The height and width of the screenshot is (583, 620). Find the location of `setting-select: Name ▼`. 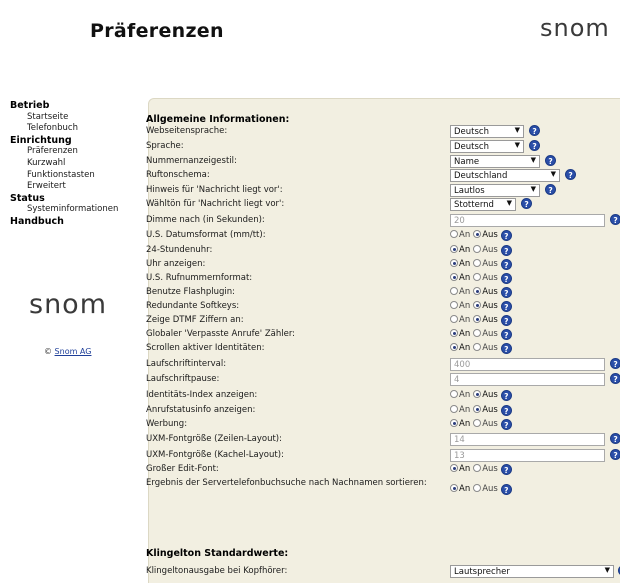

setting-select: Name ▼ is located at coordinates (495, 161).